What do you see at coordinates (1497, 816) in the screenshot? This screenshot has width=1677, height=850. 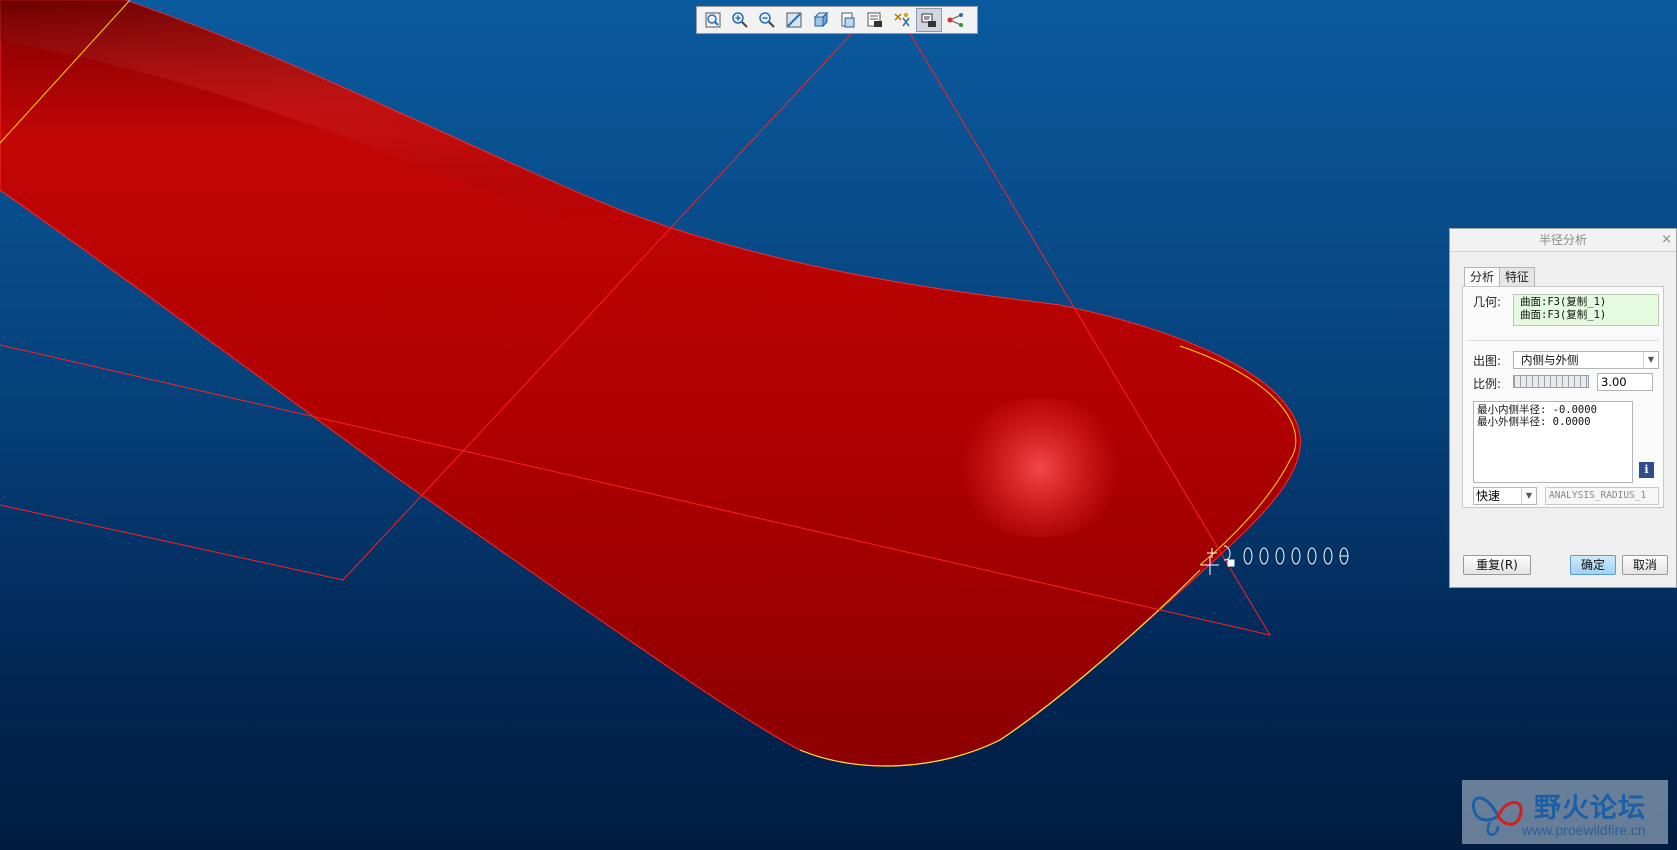 I see `butterfly-logo-icon` at bounding box center [1497, 816].